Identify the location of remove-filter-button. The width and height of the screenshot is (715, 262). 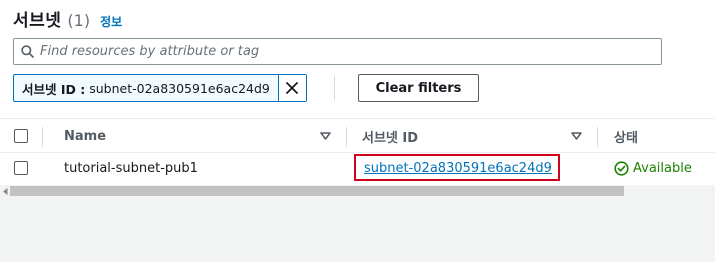
(291, 88).